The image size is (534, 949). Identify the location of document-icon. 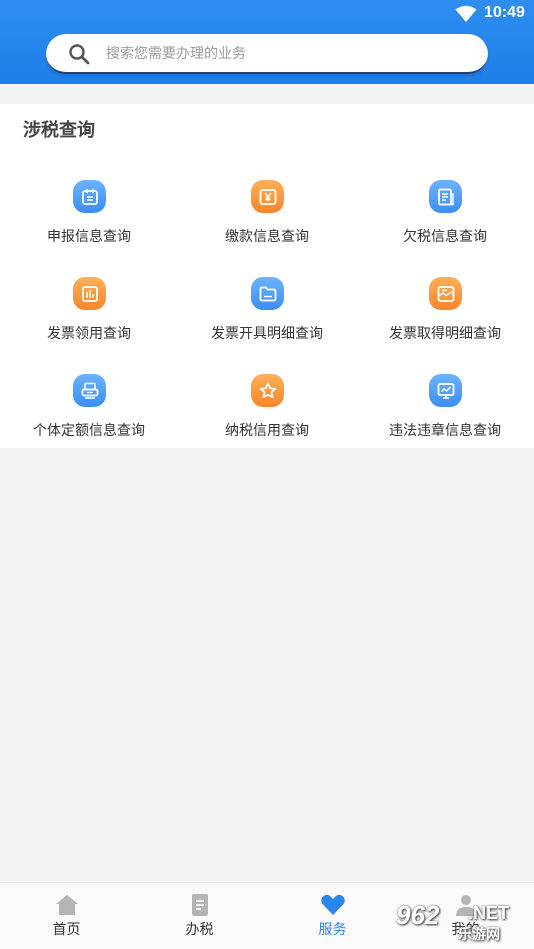
(445, 196).